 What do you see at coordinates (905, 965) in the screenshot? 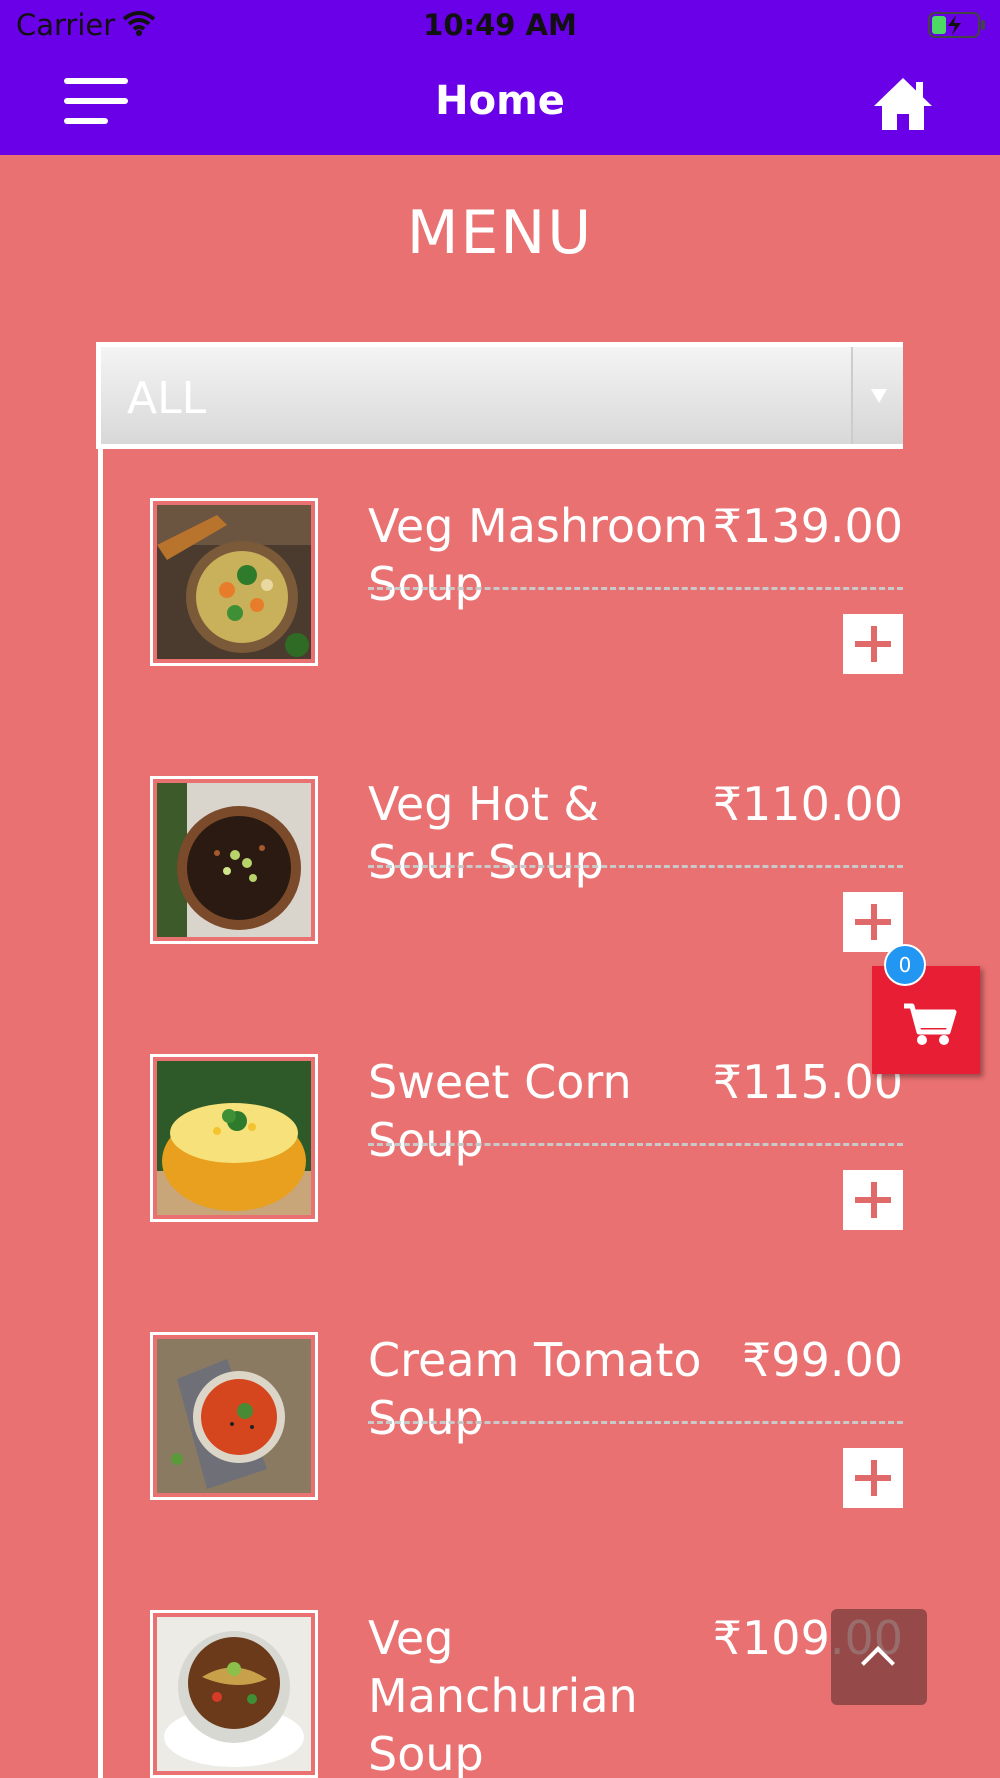
I see `cart-count-badge: 0` at bounding box center [905, 965].